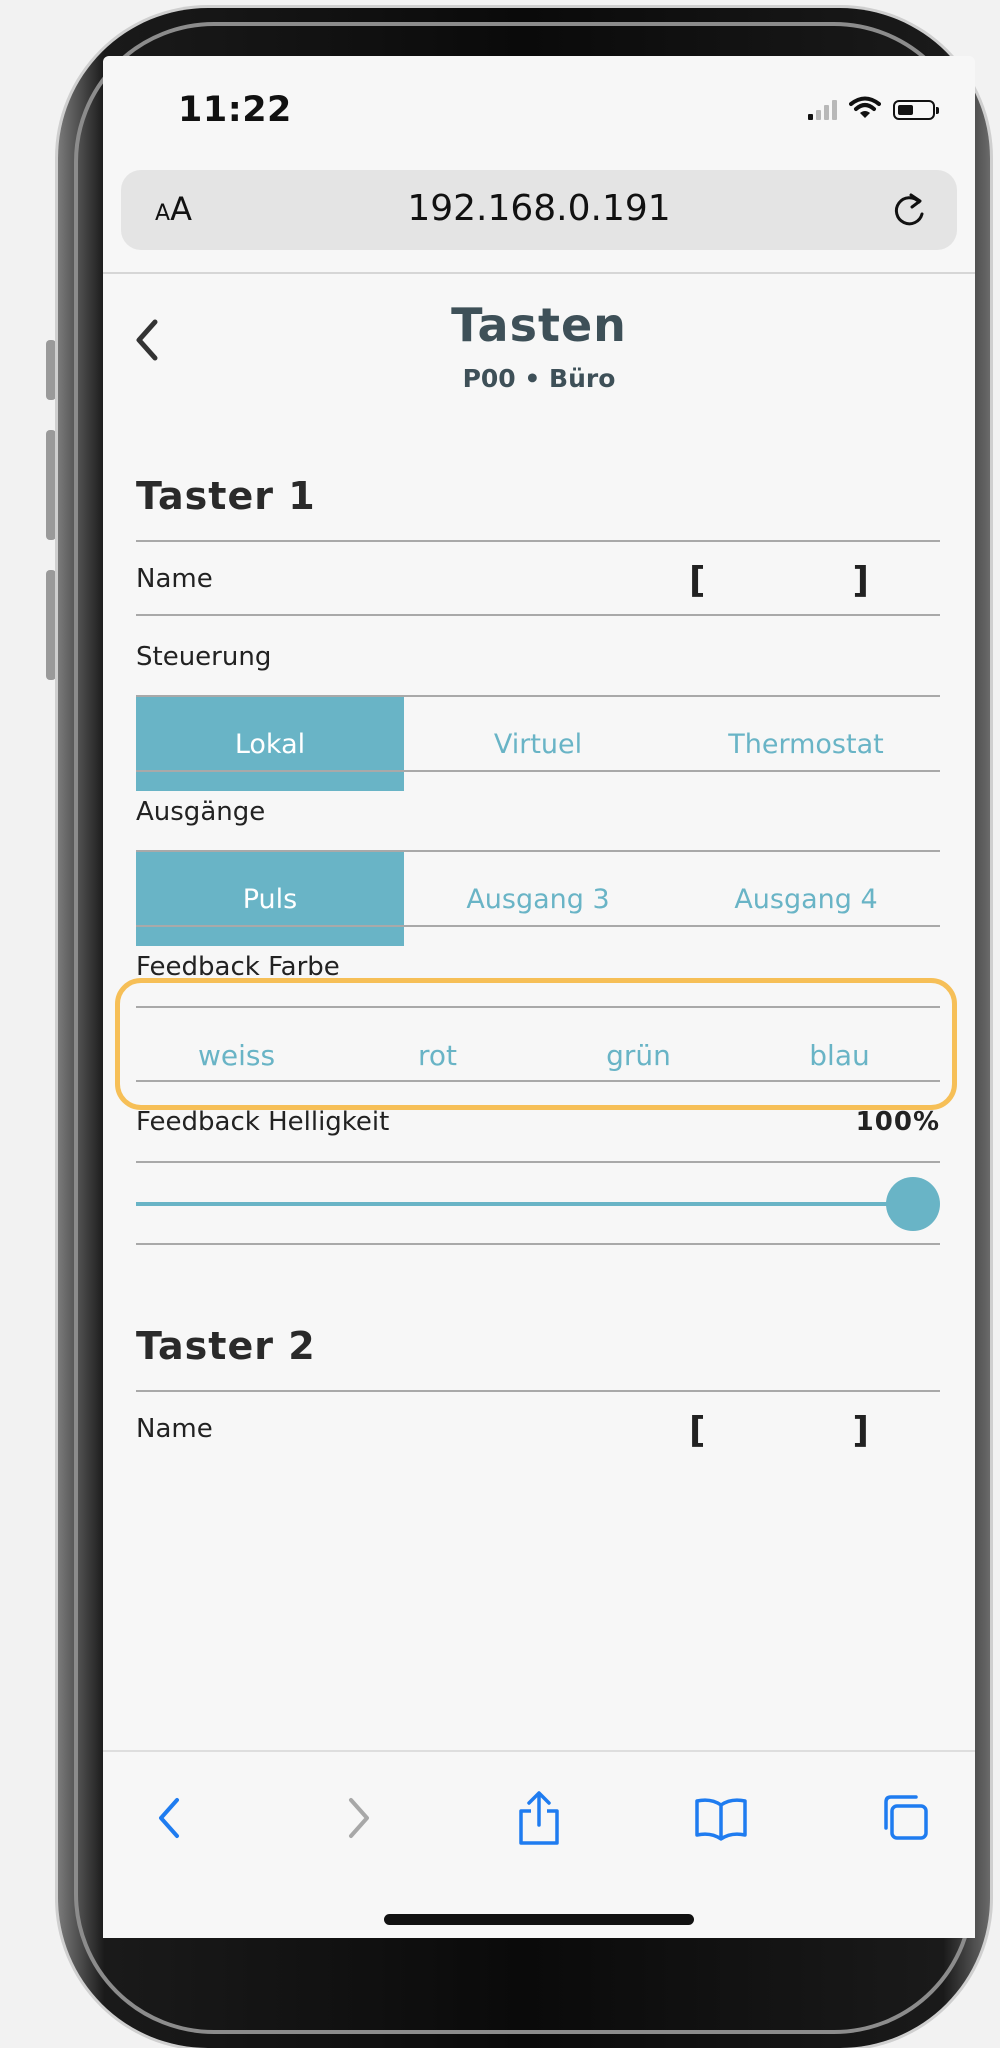 Image resolution: width=1000 pixels, height=2048 pixels. I want to click on page-subtitle: P00 • Büro, so click(539, 378).